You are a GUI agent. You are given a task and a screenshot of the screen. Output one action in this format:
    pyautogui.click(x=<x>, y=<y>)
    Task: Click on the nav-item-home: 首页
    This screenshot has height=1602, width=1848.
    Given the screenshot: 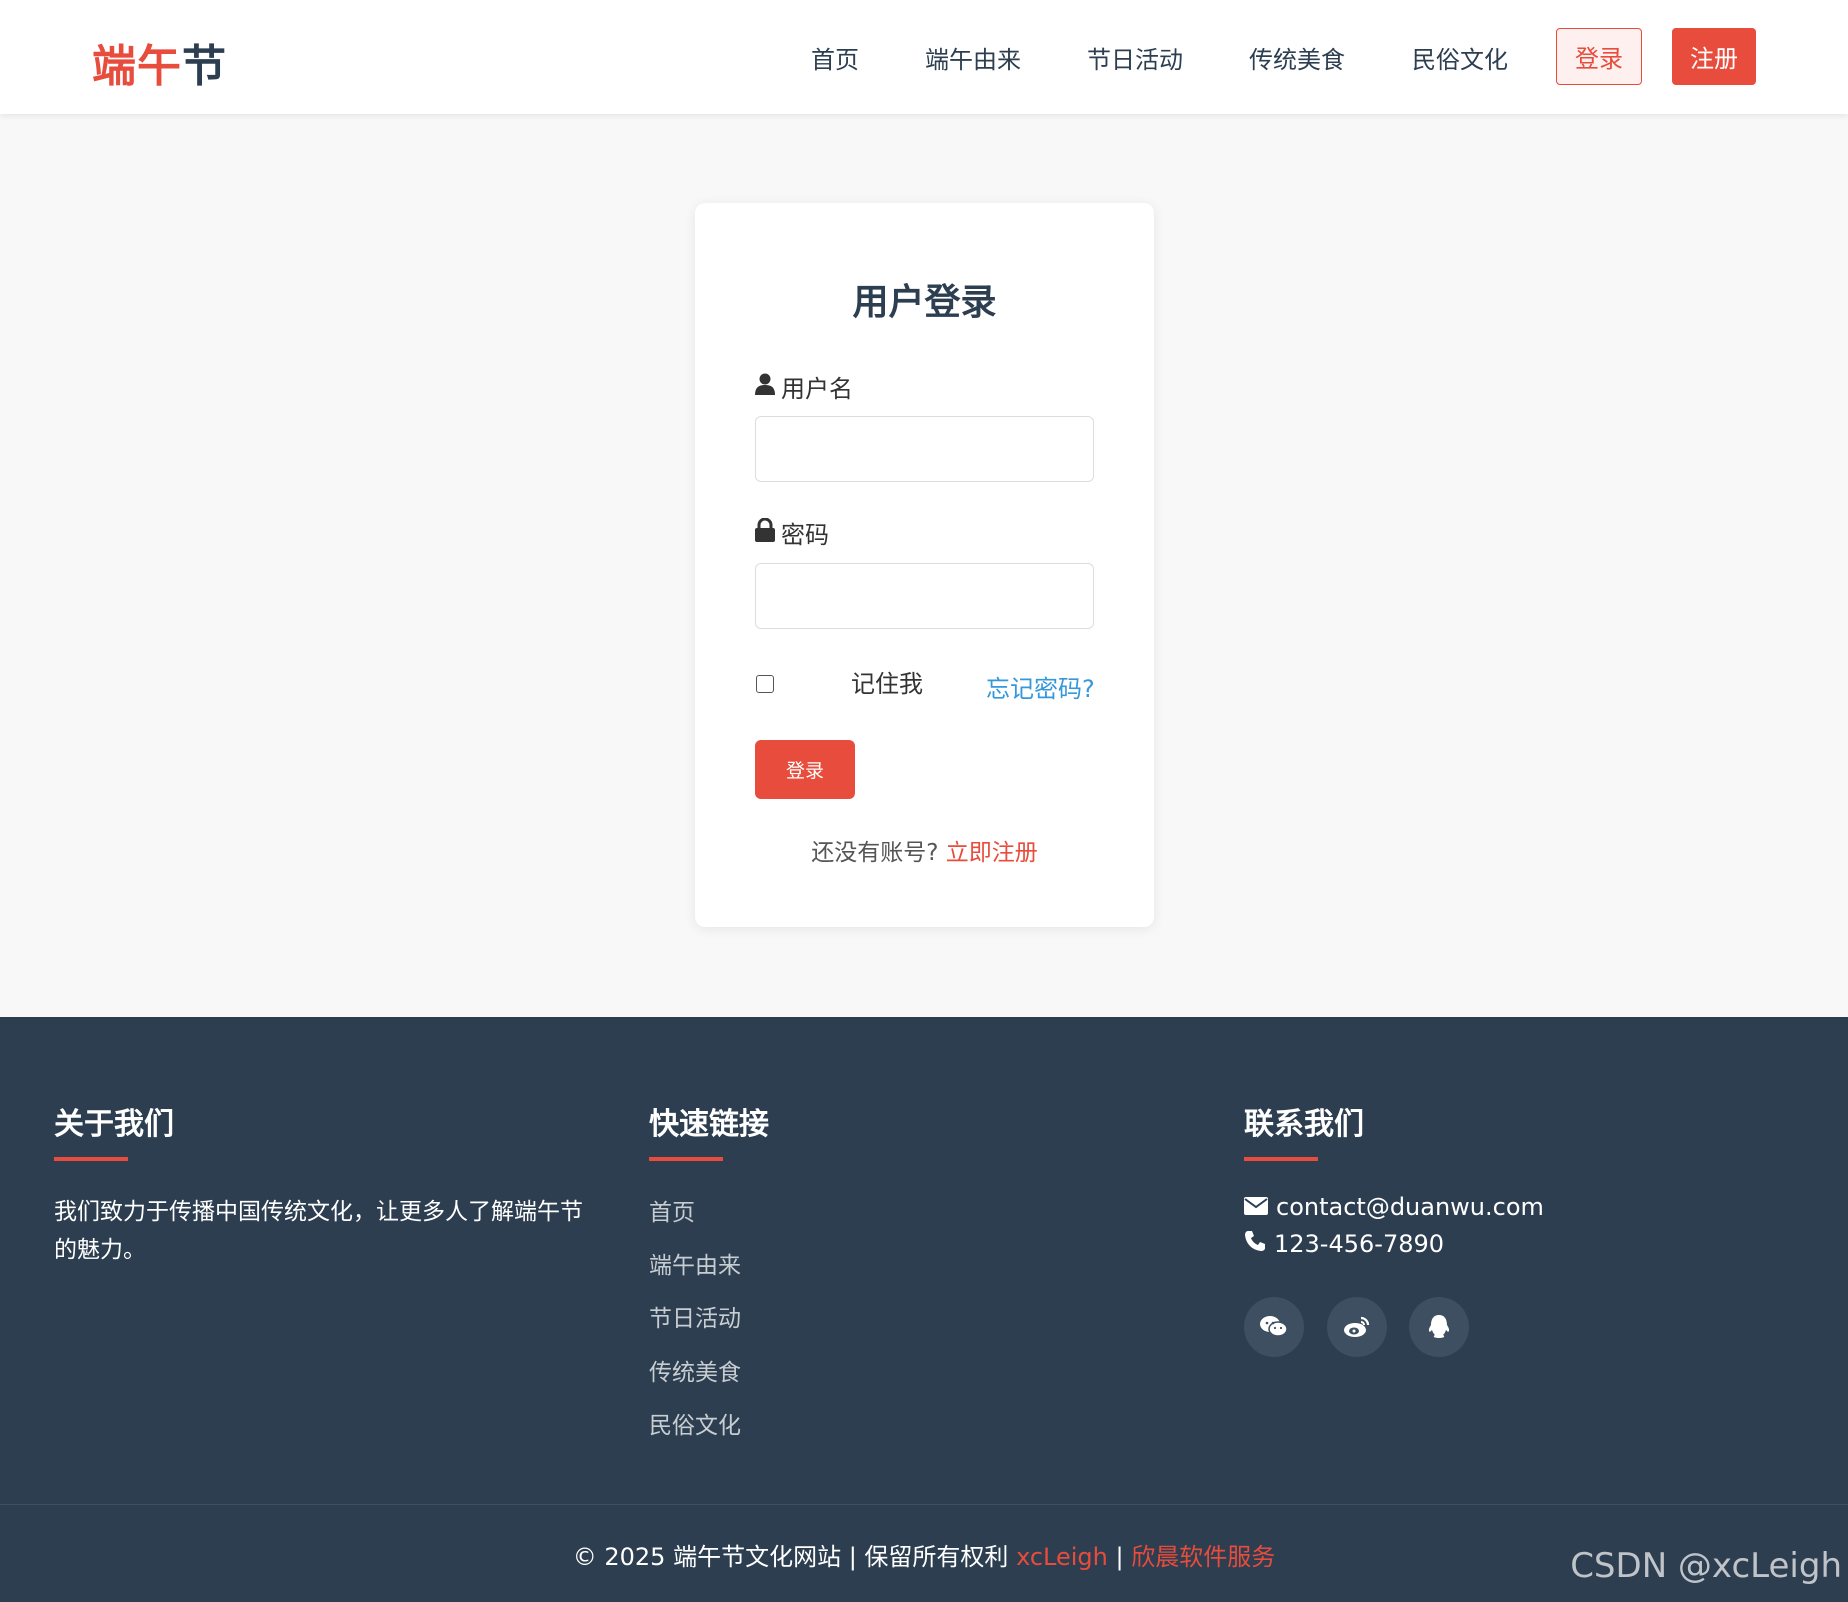 What is the action you would take?
    pyautogui.click(x=835, y=57)
    